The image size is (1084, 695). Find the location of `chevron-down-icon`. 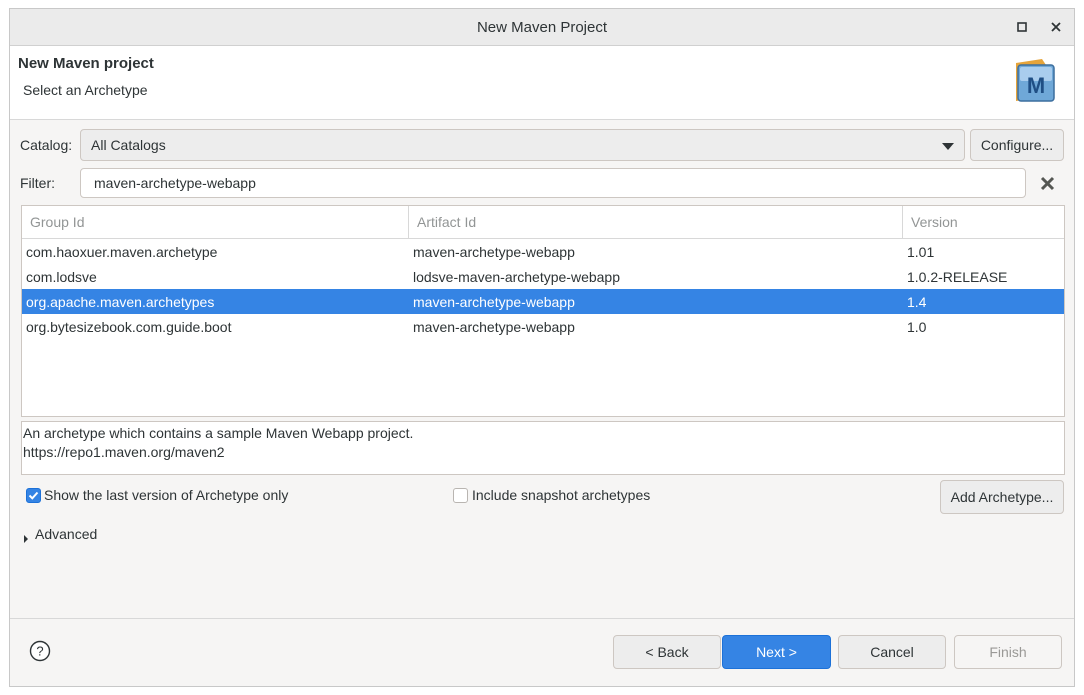

chevron-down-icon is located at coordinates (948, 146).